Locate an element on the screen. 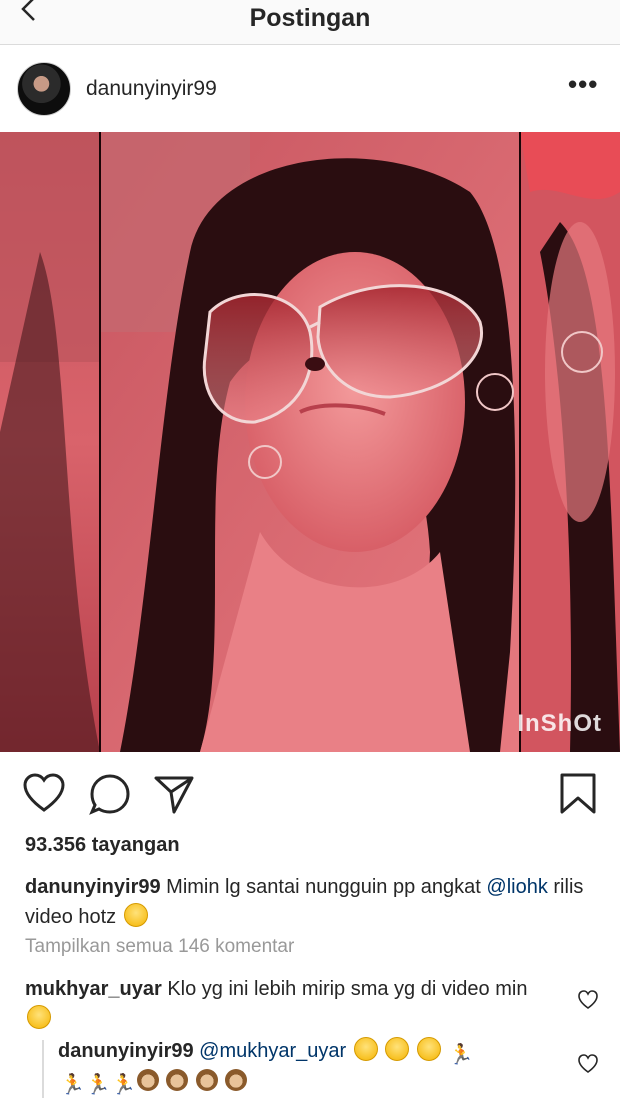 This screenshot has height=1101, width=620. reply-mention: @mukhyar_uyar is located at coordinates (272, 1051).